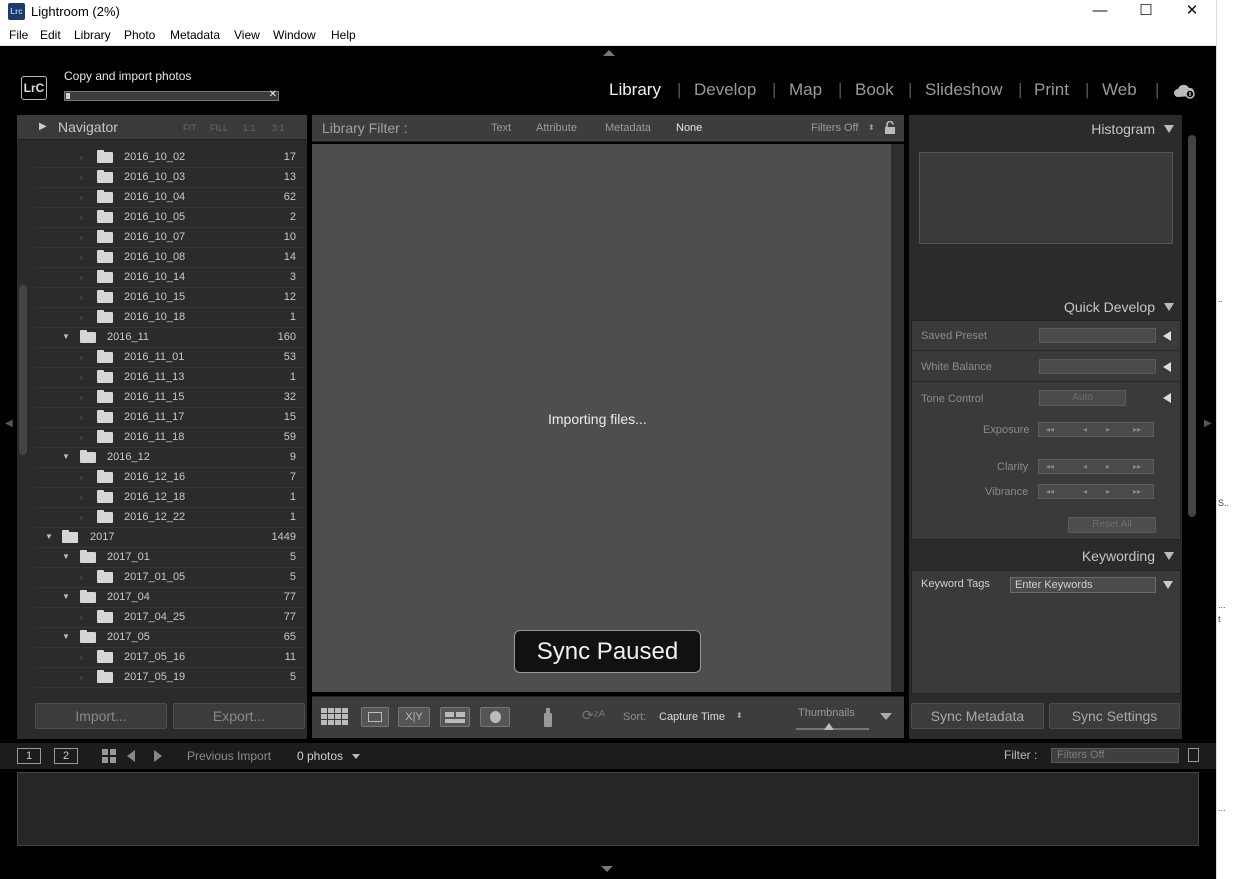 The image size is (1233, 879). What do you see at coordinates (343, 35) in the screenshot?
I see `menu-help: Help` at bounding box center [343, 35].